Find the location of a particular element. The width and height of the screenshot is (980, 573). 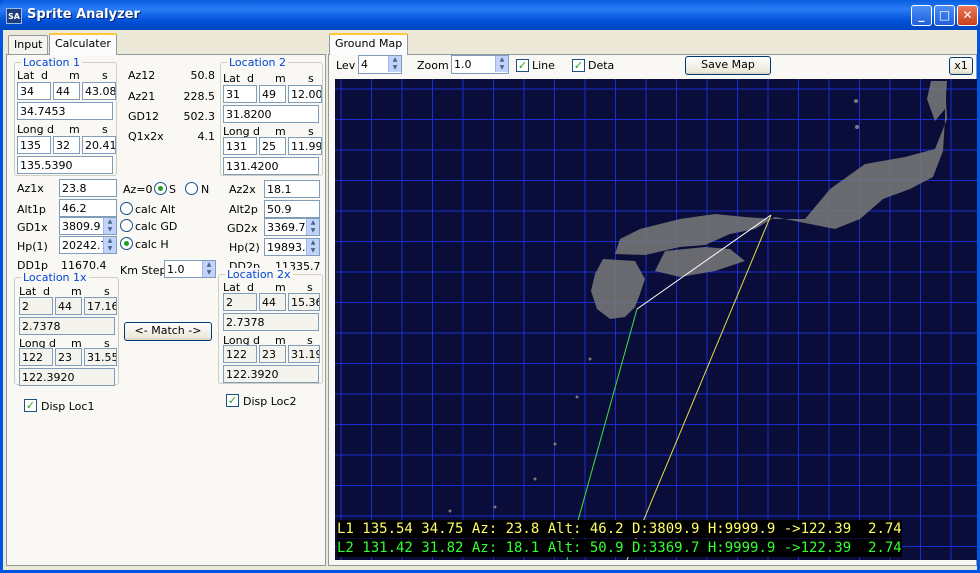

zoom-spinner: 1.0 ▲ ▼ is located at coordinates (480, 64).